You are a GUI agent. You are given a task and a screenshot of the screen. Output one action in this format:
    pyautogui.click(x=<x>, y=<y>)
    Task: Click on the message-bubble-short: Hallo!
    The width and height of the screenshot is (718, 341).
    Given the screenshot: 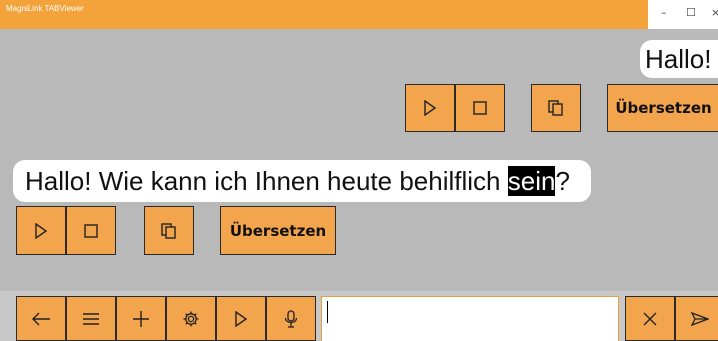 What is the action you would take?
    pyautogui.click(x=679, y=59)
    